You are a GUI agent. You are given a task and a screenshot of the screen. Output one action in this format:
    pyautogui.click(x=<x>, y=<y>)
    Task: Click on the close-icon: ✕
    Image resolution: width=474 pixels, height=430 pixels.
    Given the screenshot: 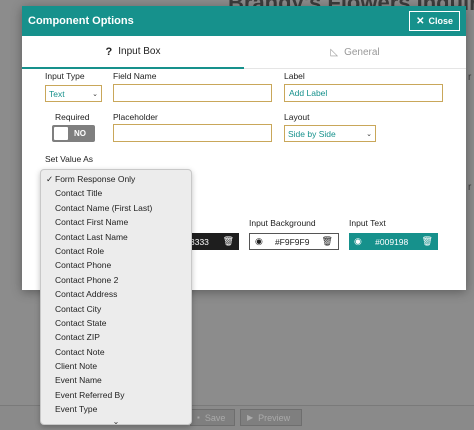 What is the action you would take?
    pyautogui.click(x=420, y=21)
    